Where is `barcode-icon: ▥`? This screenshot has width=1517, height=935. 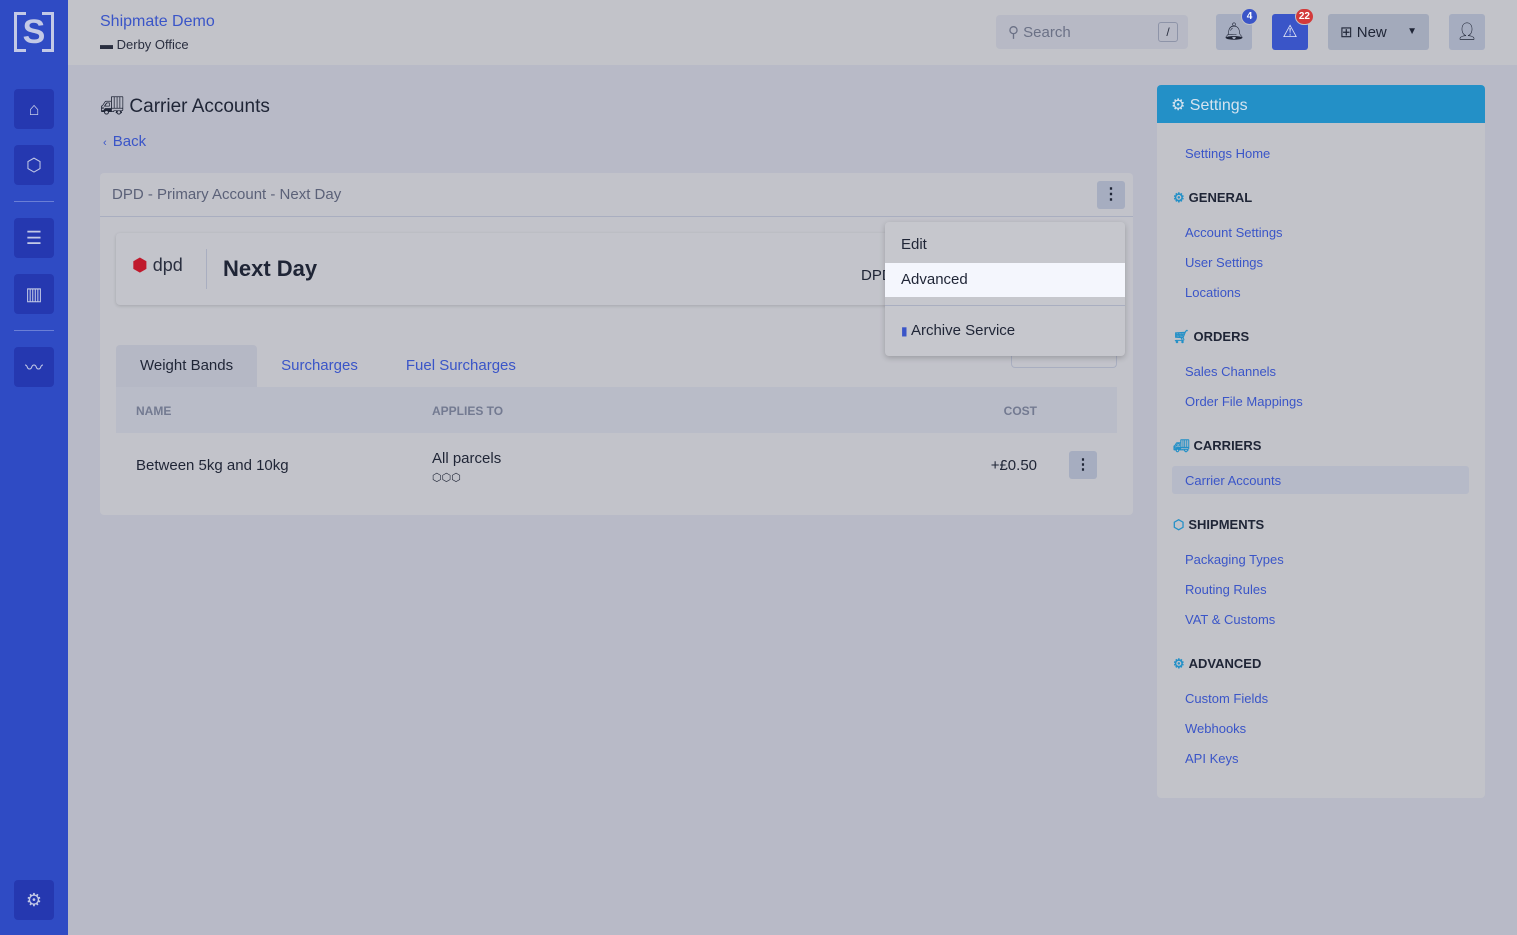
barcode-icon: ▥ is located at coordinates (34, 294).